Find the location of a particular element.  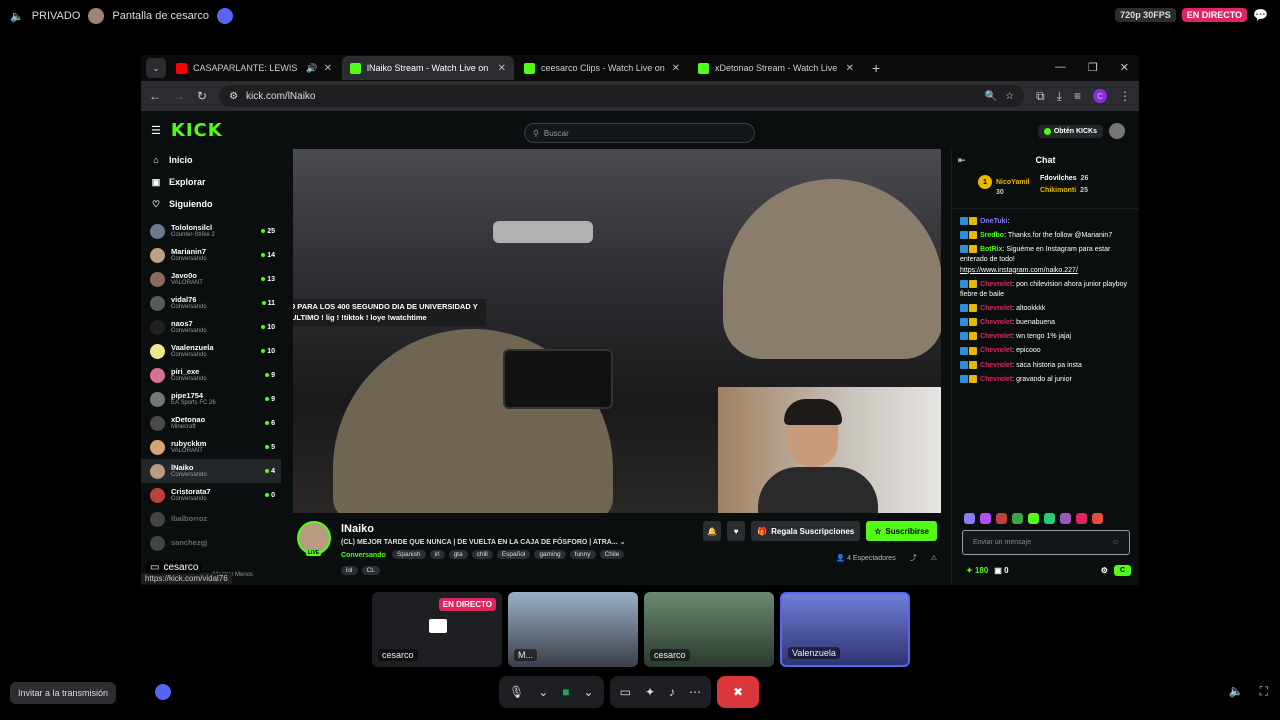

notification-bell-button: 🔔 is located at coordinates (712, 531).